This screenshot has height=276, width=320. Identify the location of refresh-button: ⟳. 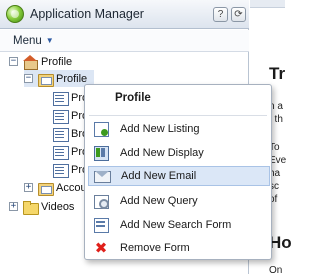
(238, 14).